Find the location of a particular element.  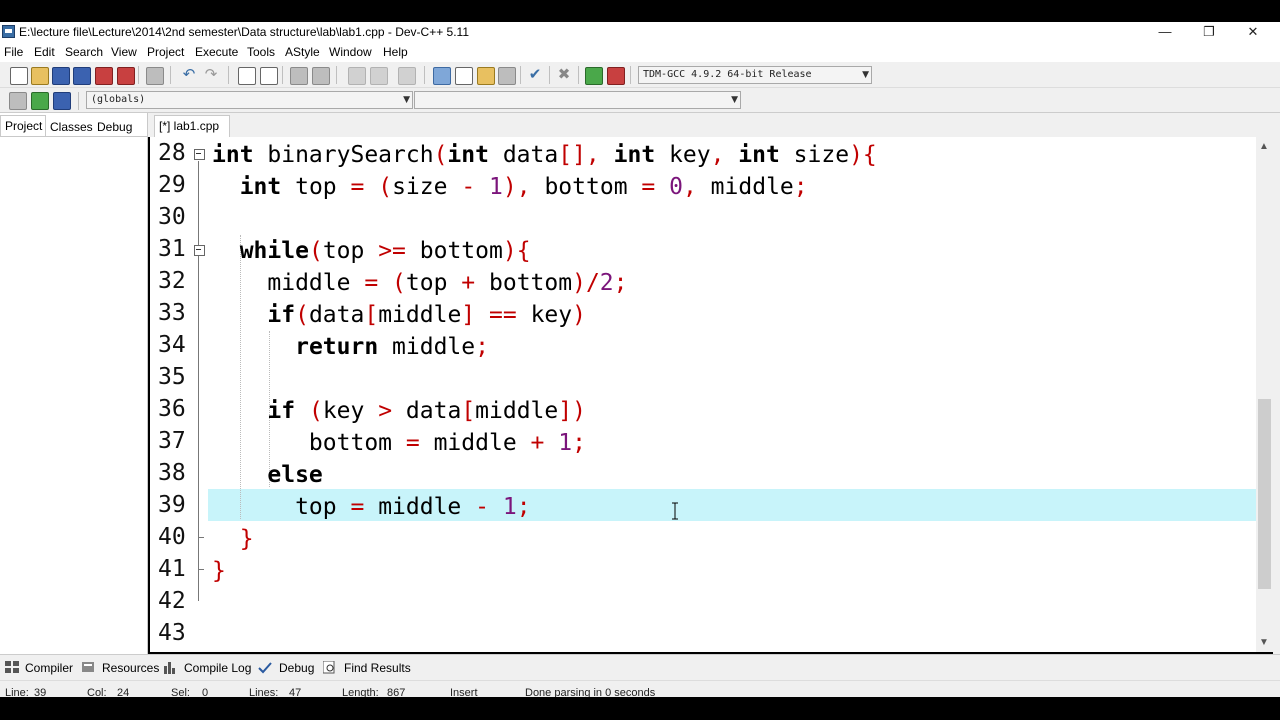

close-file-icon is located at coordinates (104, 76).